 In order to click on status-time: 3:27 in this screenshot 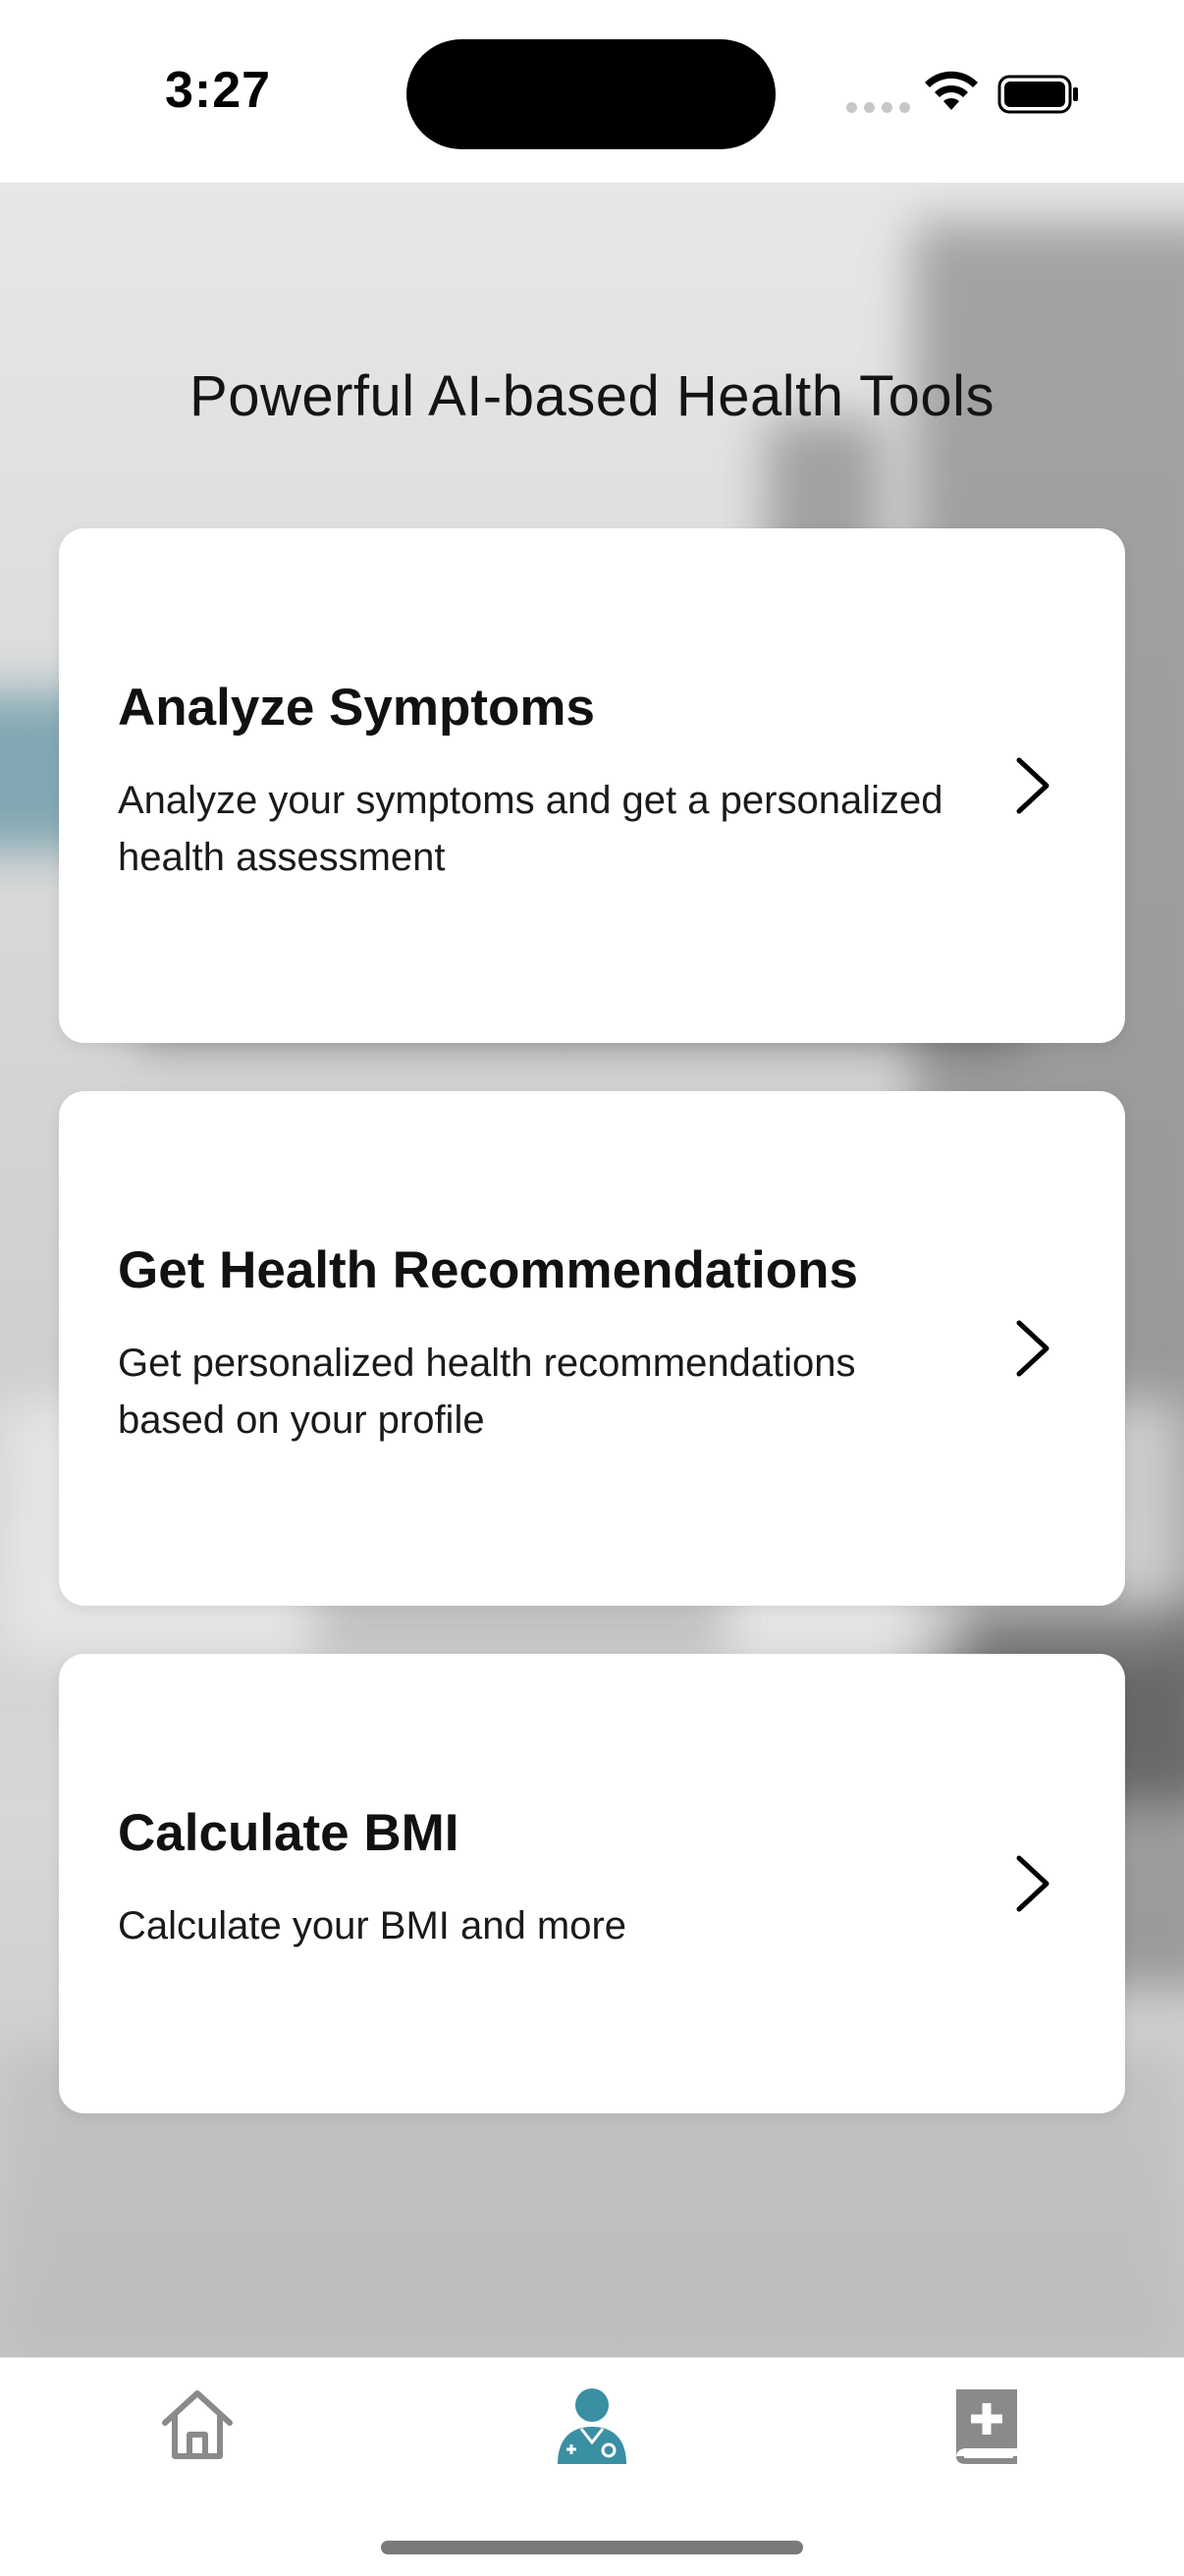, I will do `click(218, 90)`.